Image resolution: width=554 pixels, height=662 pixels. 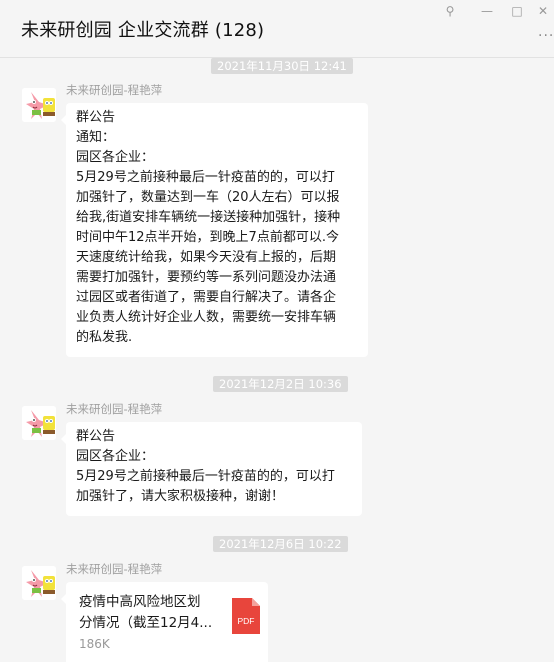 What do you see at coordinates (208, 197) in the screenshot?
I see `message-line: 加强针了，数量达到一车（20人左右）可以报` at bounding box center [208, 197].